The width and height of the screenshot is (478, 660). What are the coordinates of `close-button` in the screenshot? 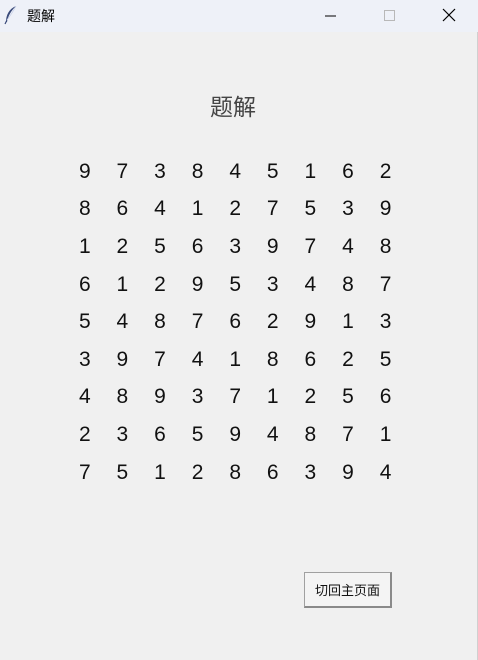 It's located at (449, 16).